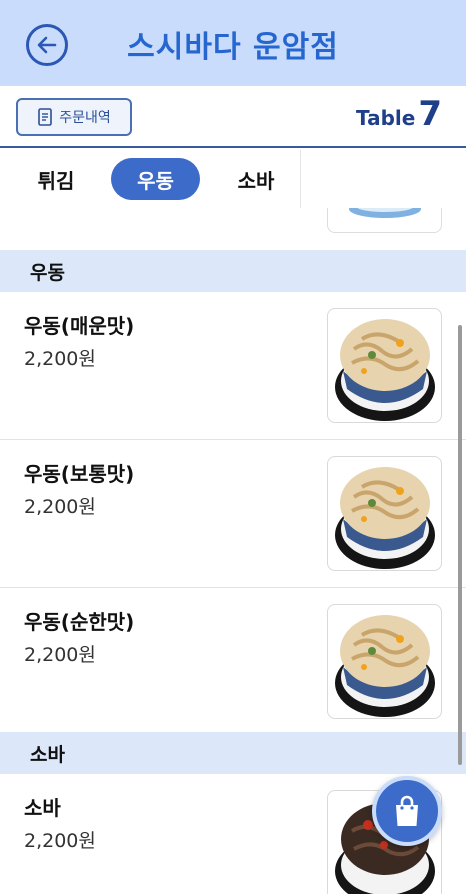  Describe the element at coordinates (233, 47) in the screenshot. I see `store-title: 스시바다 운암점` at that location.